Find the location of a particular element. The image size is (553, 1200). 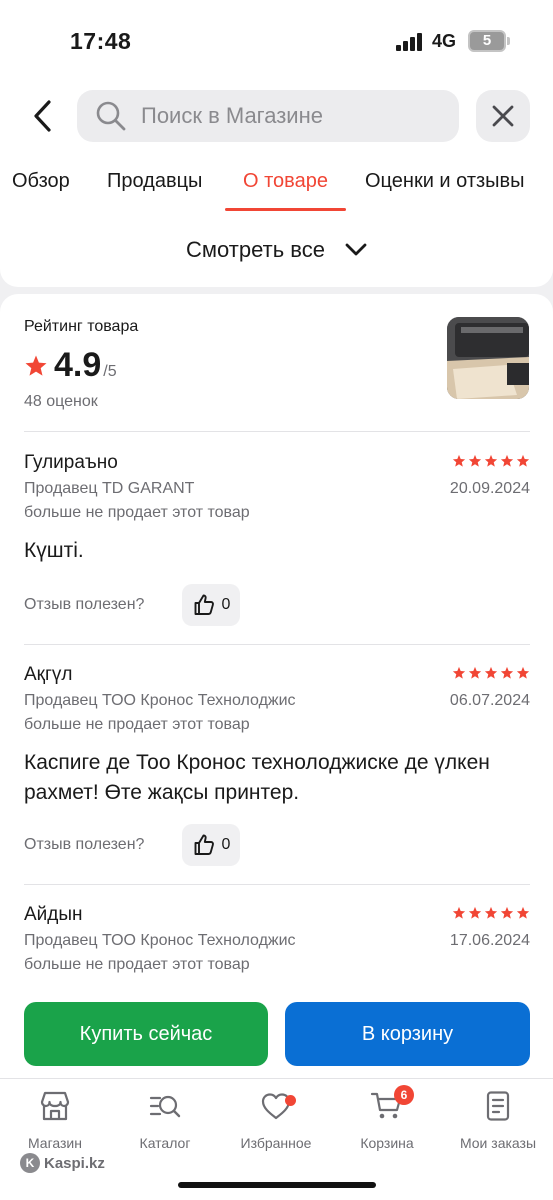

nav-label: Корзина is located at coordinates (387, 1143).